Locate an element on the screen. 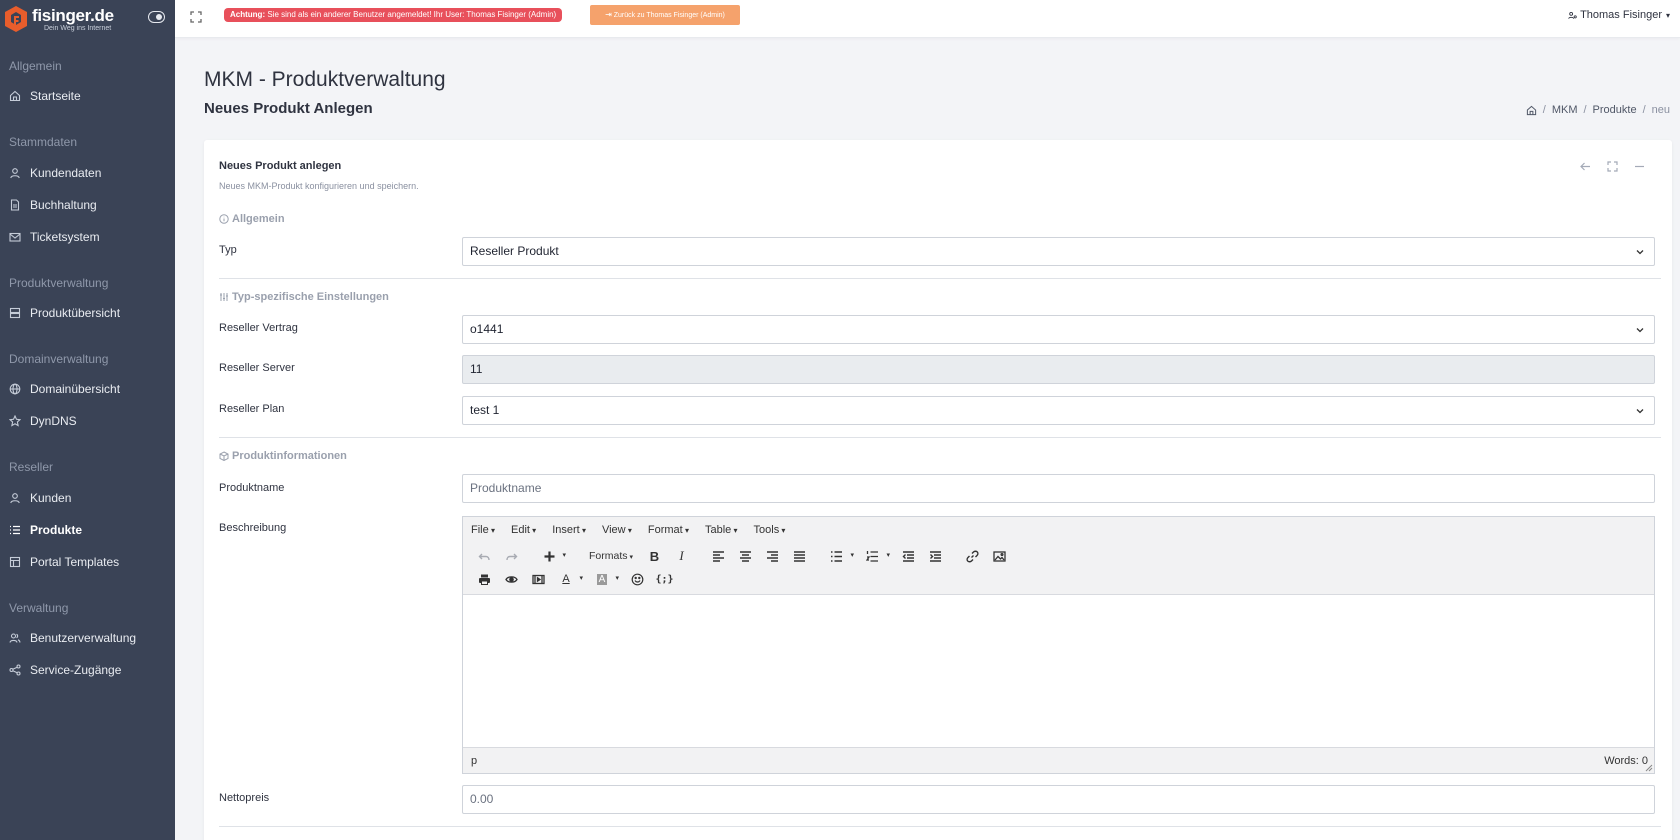 The width and height of the screenshot is (1680, 840). page-title: MKM - Produktverwaltung is located at coordinates (325, 79).